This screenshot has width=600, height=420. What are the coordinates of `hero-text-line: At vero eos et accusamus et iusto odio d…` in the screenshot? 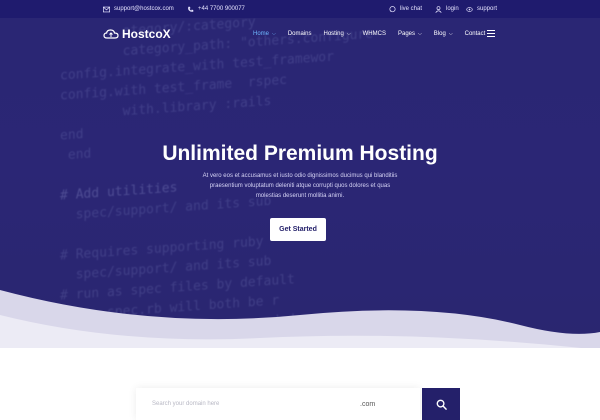 It's located at (300, 176).